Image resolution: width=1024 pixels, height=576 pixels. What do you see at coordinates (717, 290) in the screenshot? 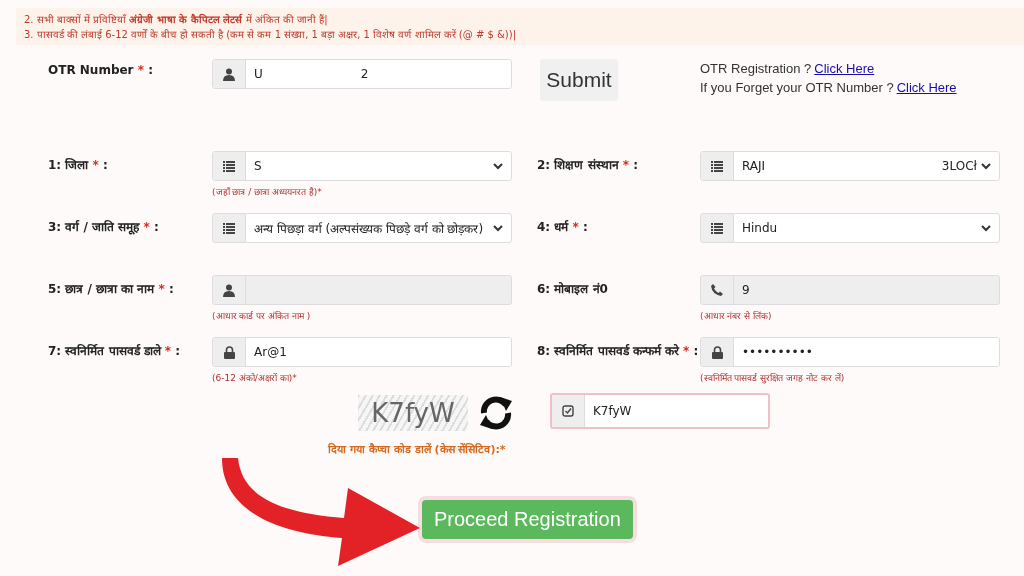
I see `phone-icon` at bounding box center [717, 290].